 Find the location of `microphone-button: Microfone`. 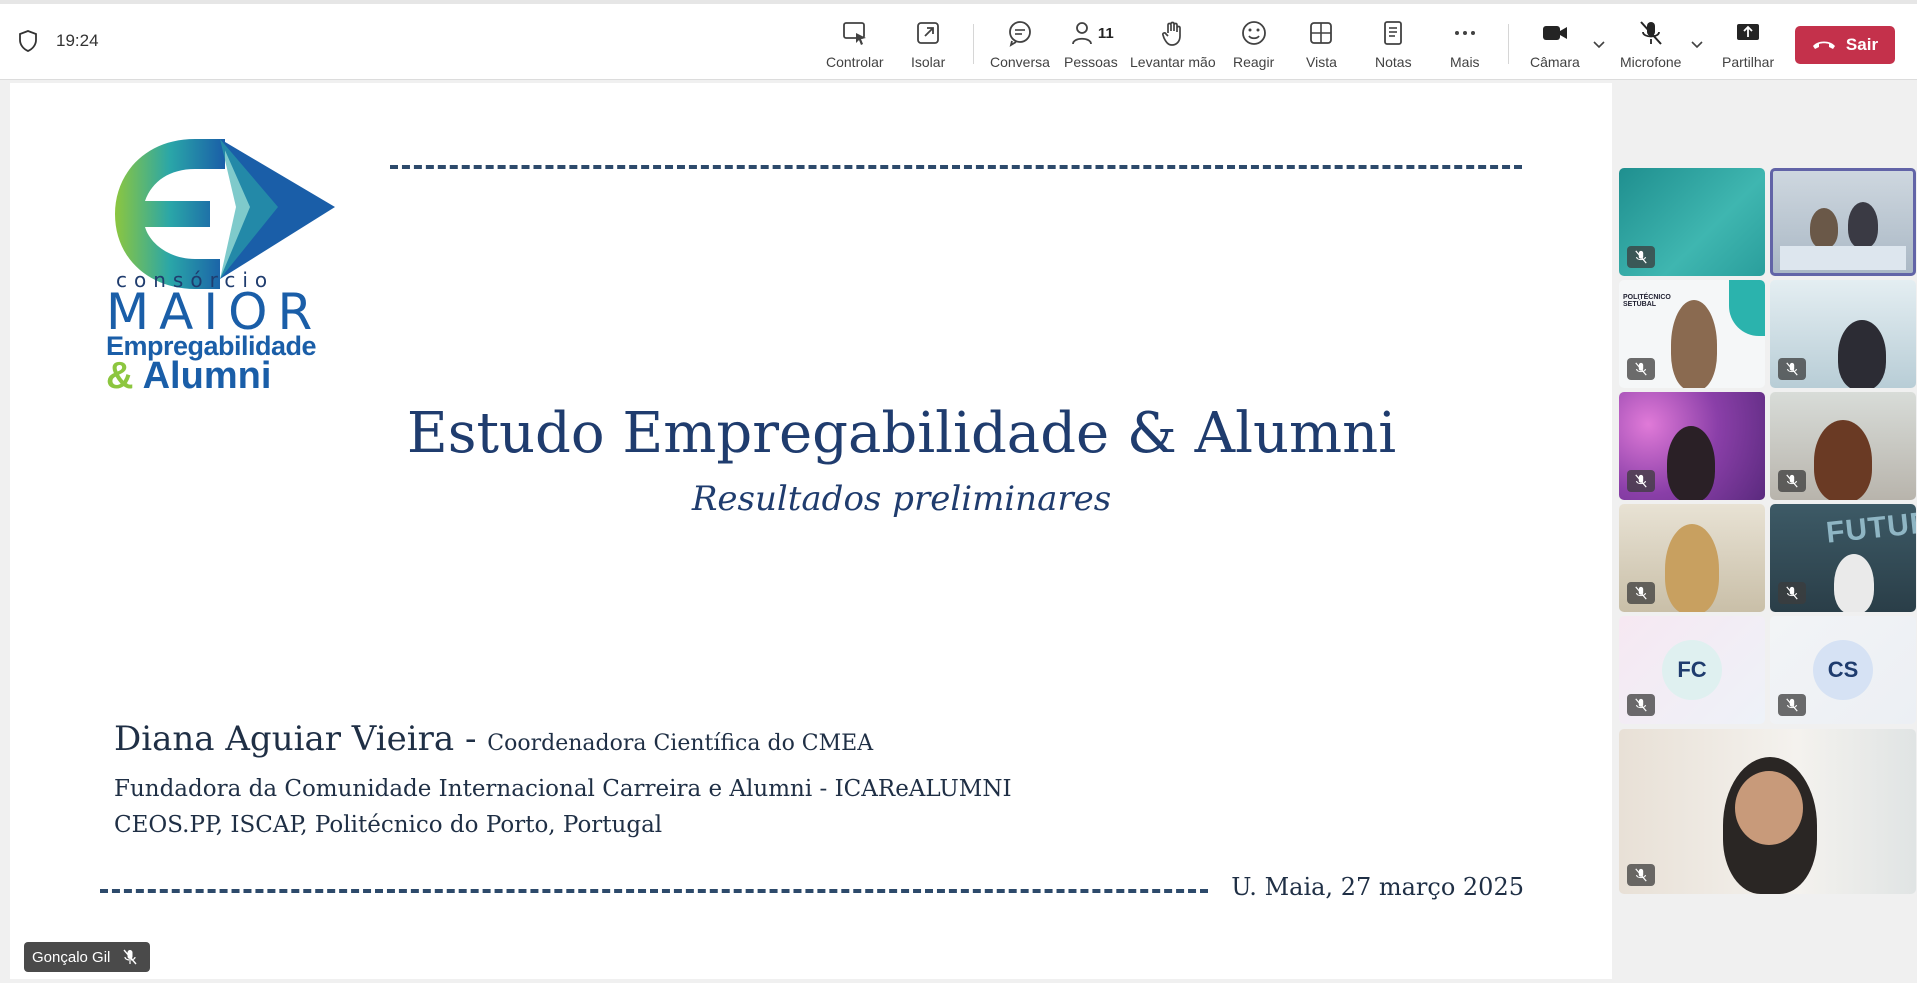

microphone-button: Microfone is located at coordinates (1650, 44).